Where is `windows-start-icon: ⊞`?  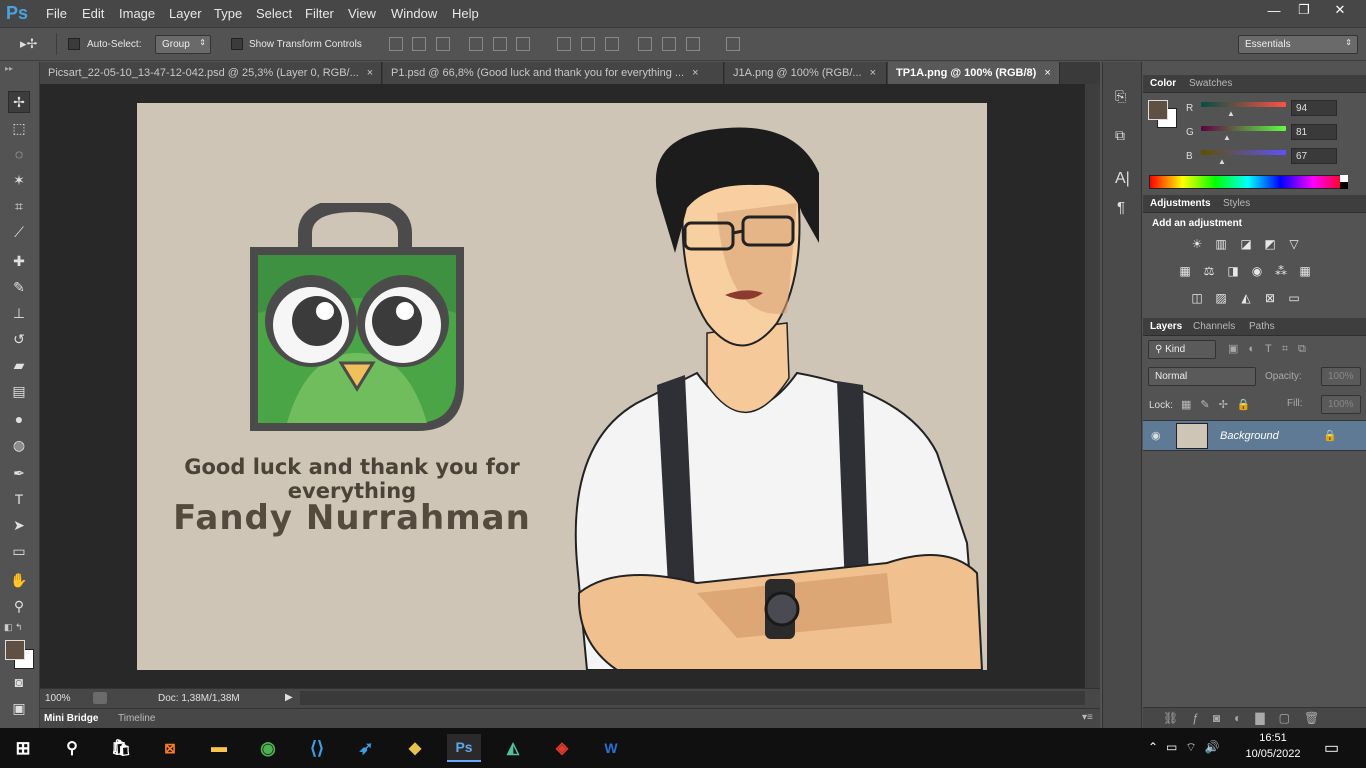
windows-start-icon: ⊞ is located at coordinates (23, 748).